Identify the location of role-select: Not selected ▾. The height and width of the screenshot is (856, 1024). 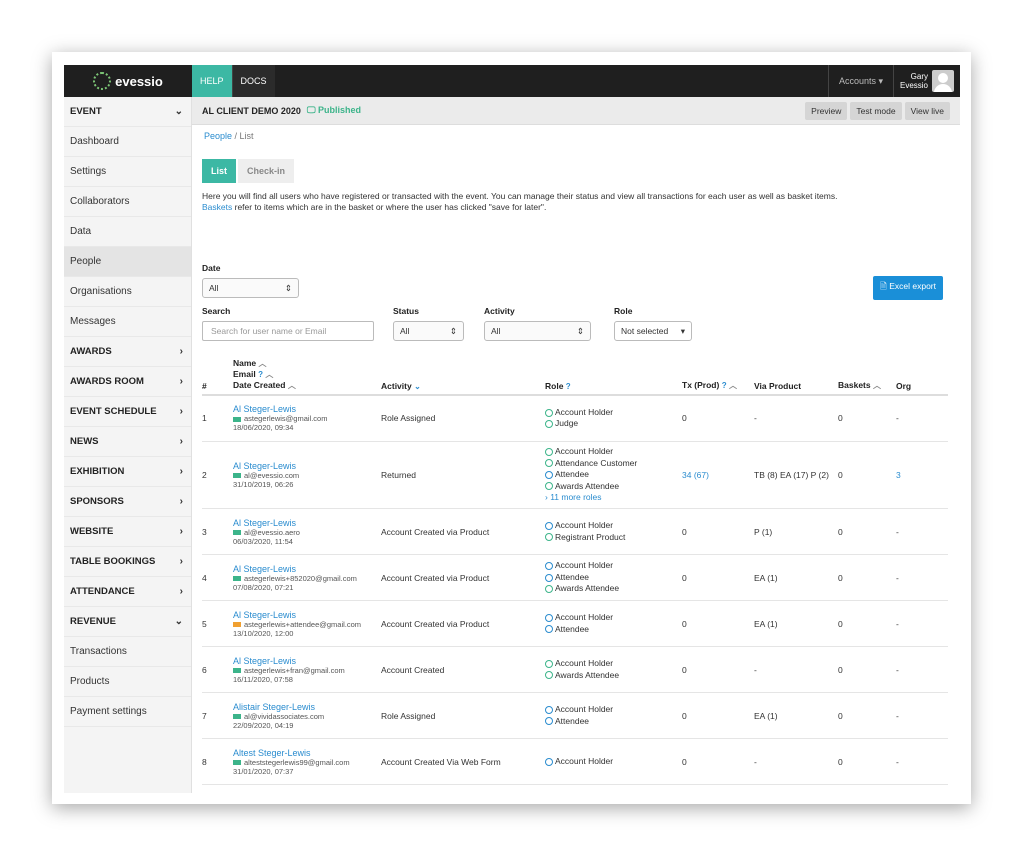
(653, 331).